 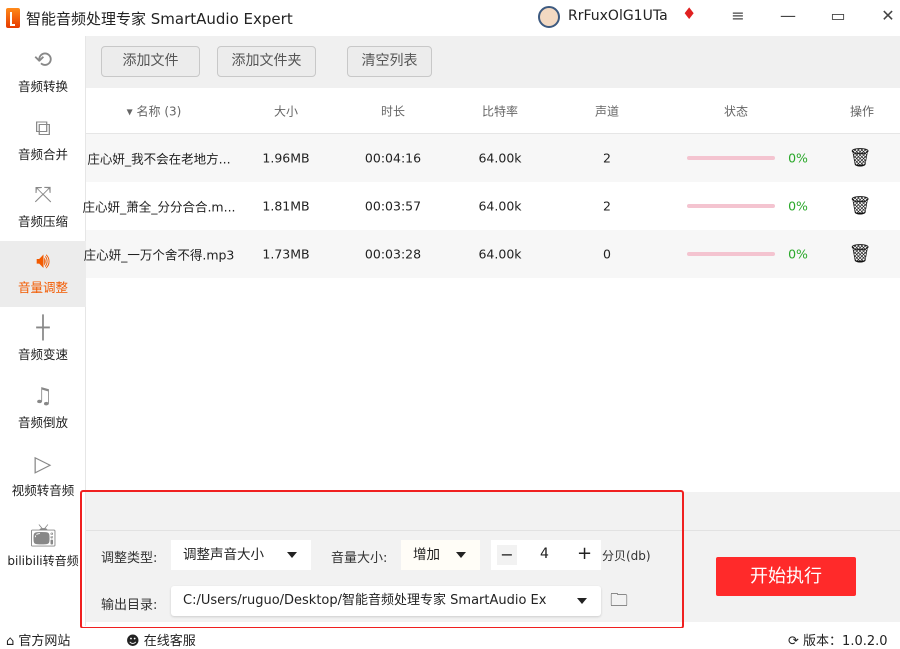 I want to click on headset-icon: ☻, so click(x=133, y=641).